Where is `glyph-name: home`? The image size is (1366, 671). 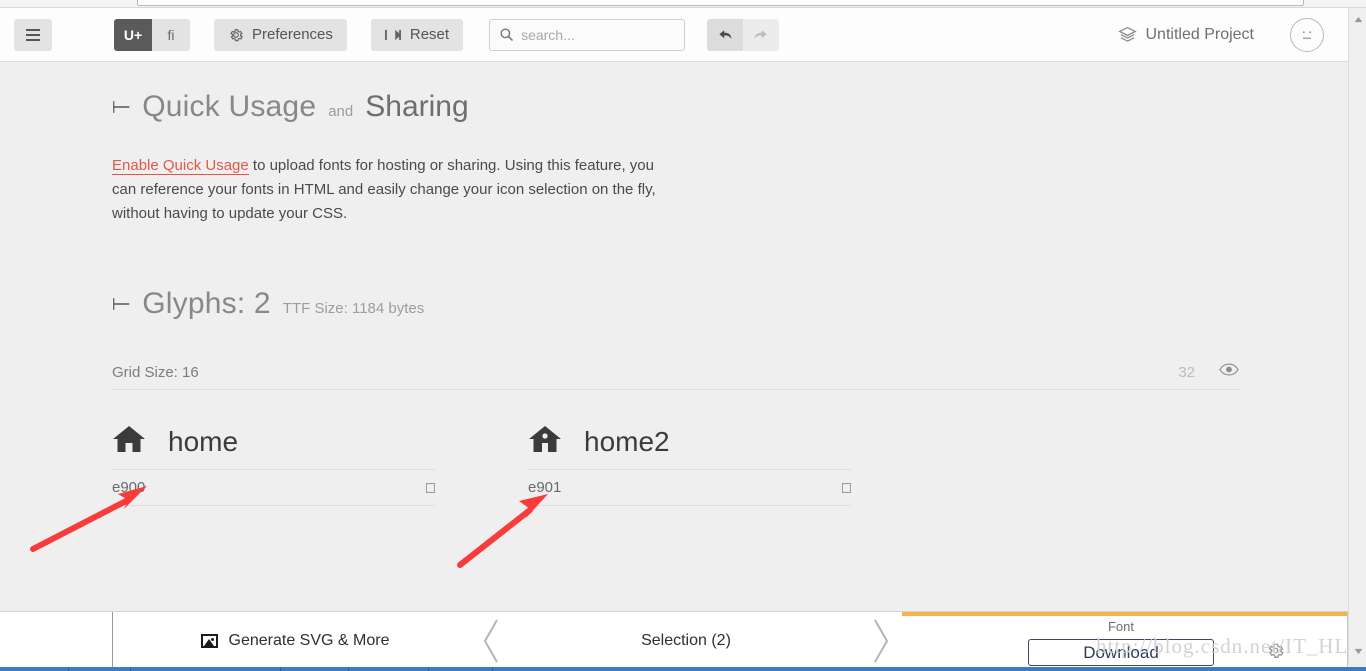 glyph-name: home is located at coordinates (203, 441).